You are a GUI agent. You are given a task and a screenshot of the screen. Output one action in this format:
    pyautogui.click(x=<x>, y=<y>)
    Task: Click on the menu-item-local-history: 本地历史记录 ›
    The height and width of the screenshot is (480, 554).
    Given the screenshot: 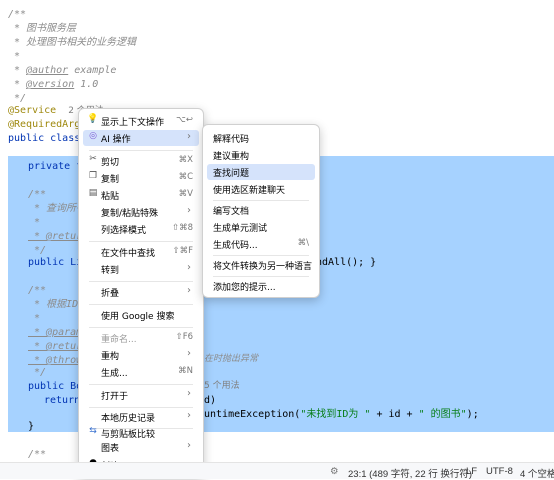 What is the action you would take?
    pyautogui.click(x=141, y=417)
    